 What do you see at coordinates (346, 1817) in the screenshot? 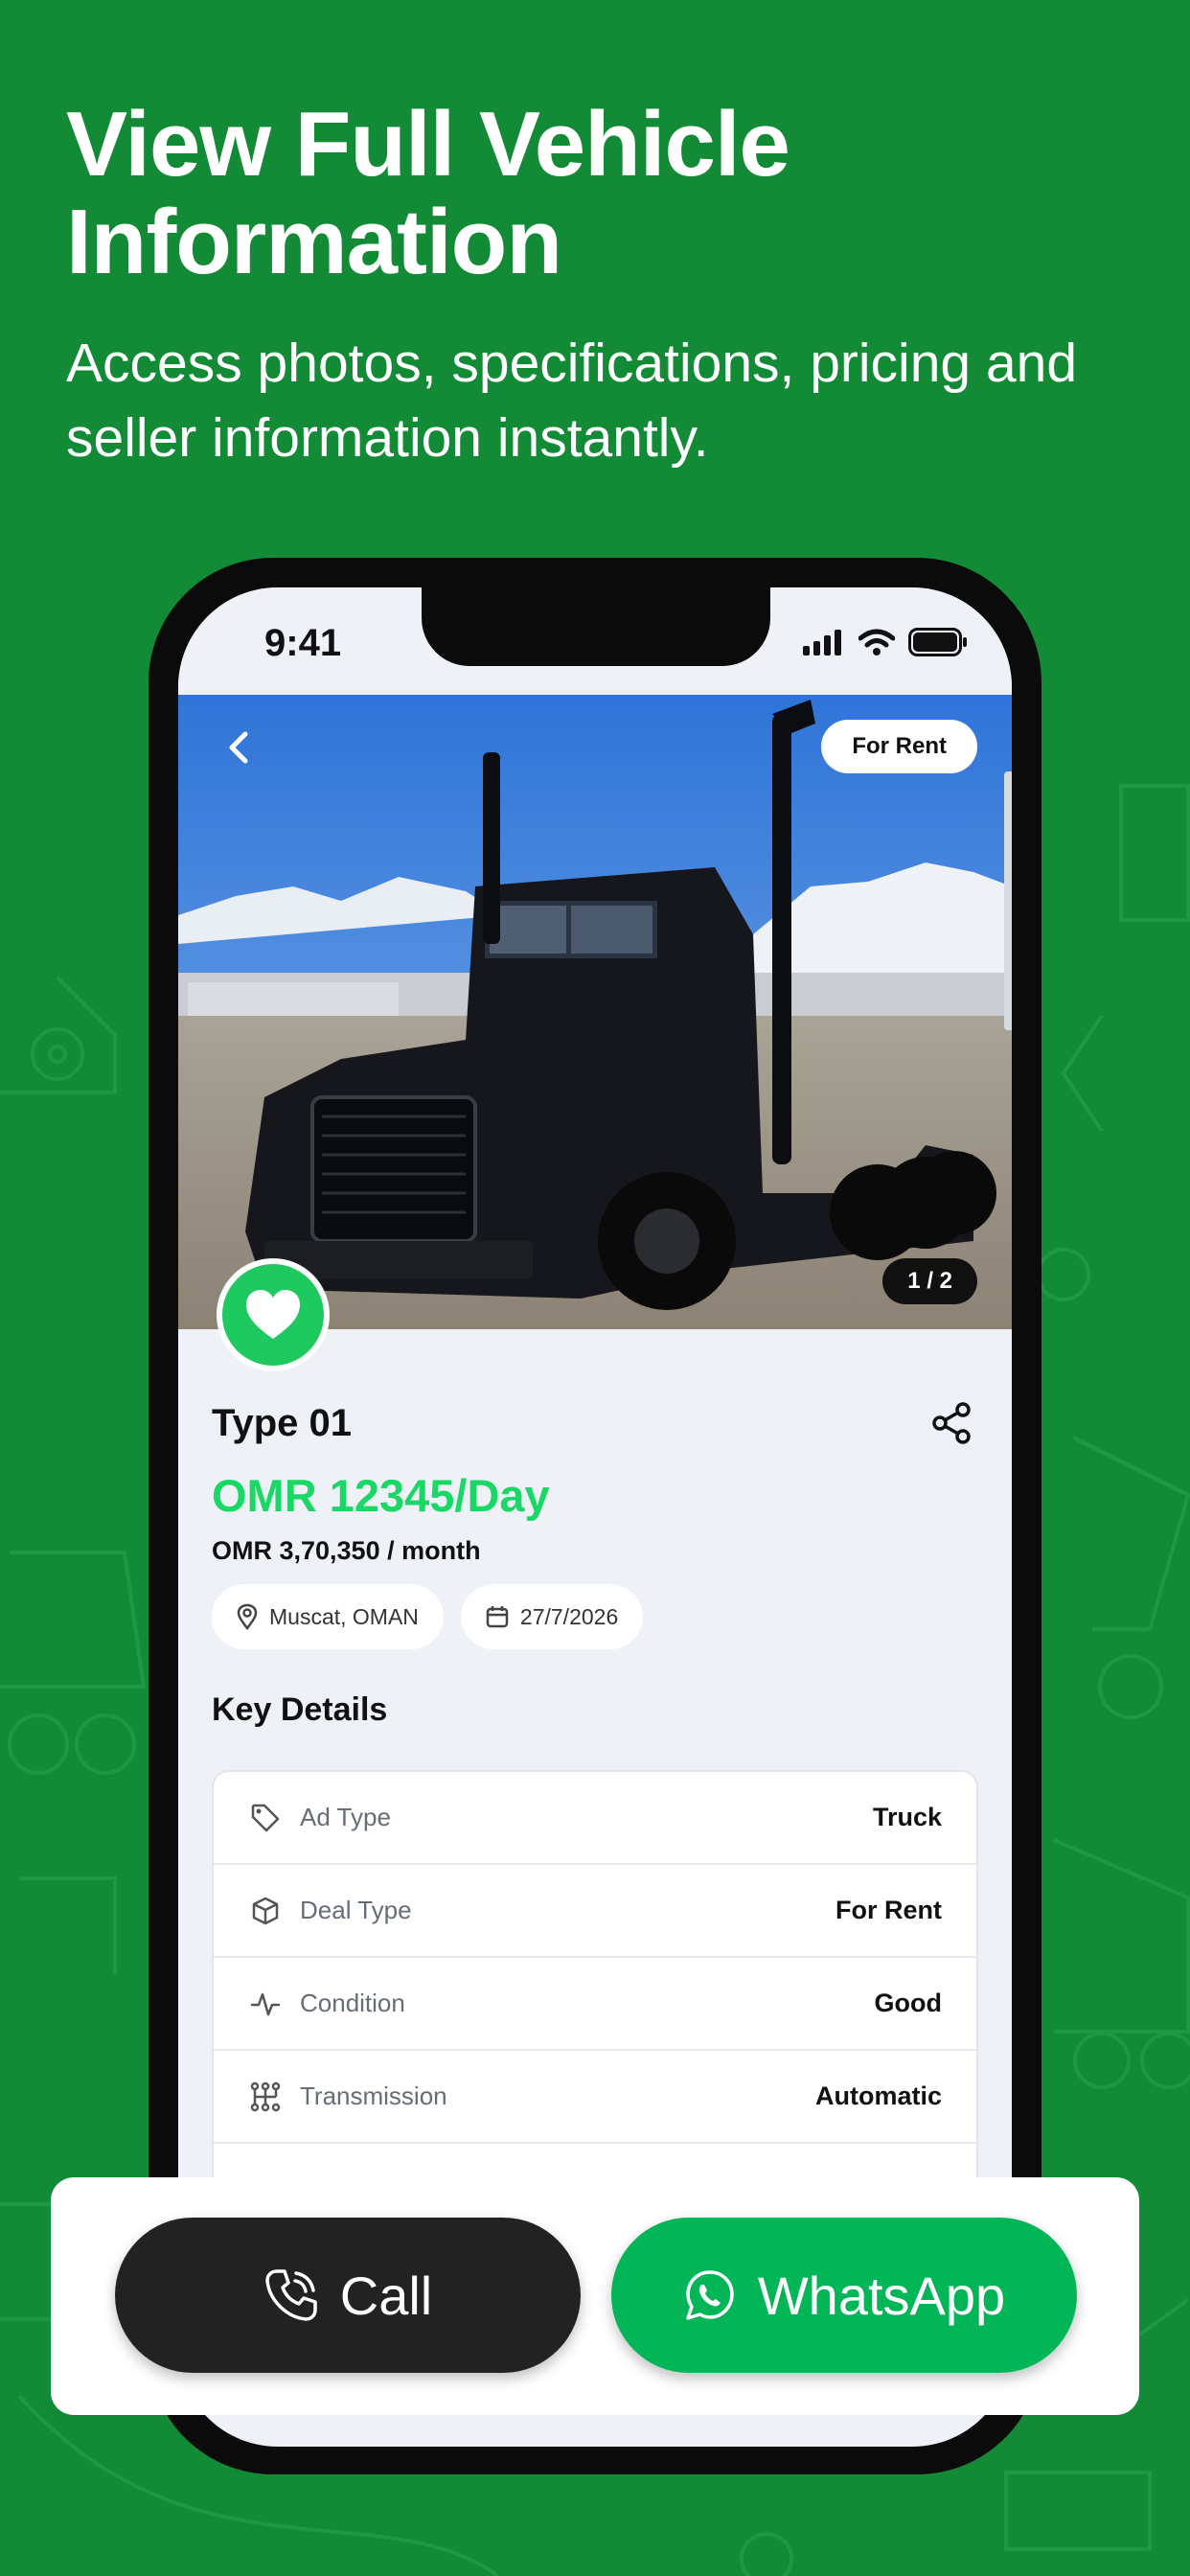
I see `detail-label: Ad Type` at bounding box center [346, 1817].